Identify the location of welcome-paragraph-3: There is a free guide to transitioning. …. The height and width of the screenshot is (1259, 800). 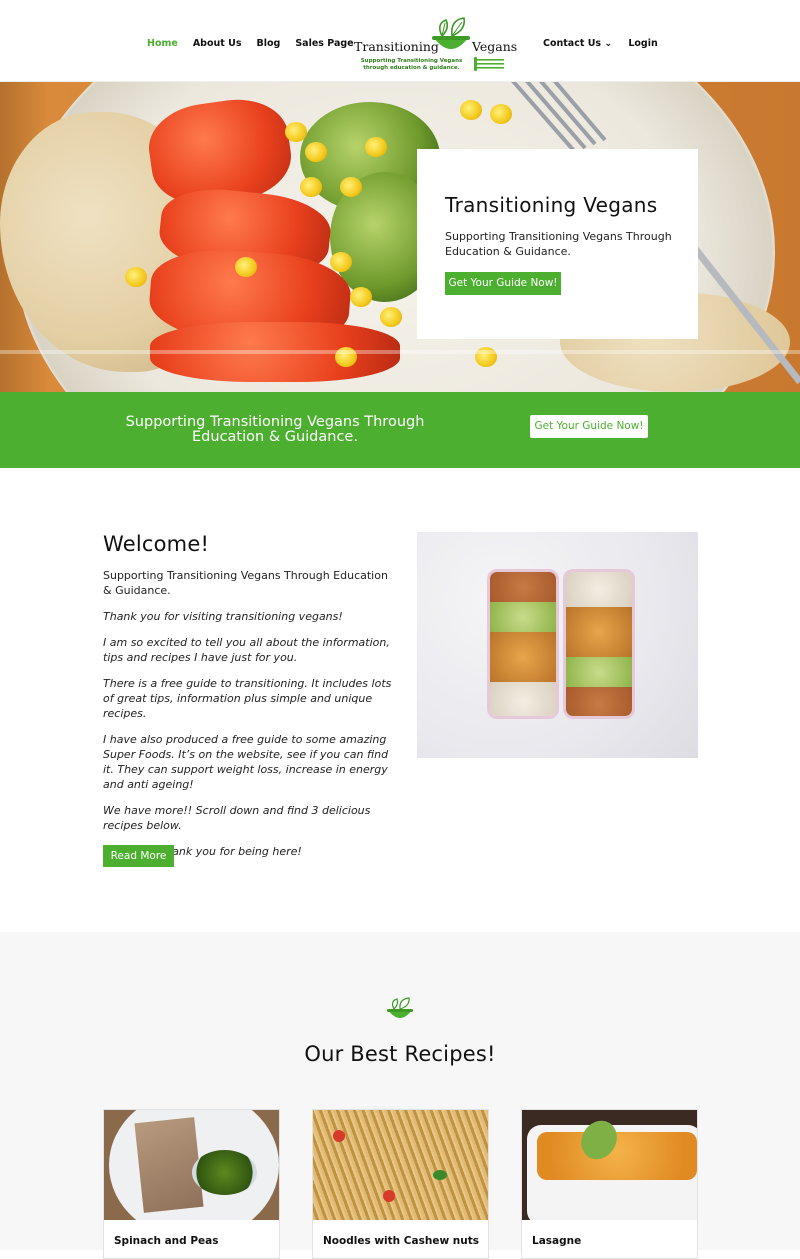
(247, 698).